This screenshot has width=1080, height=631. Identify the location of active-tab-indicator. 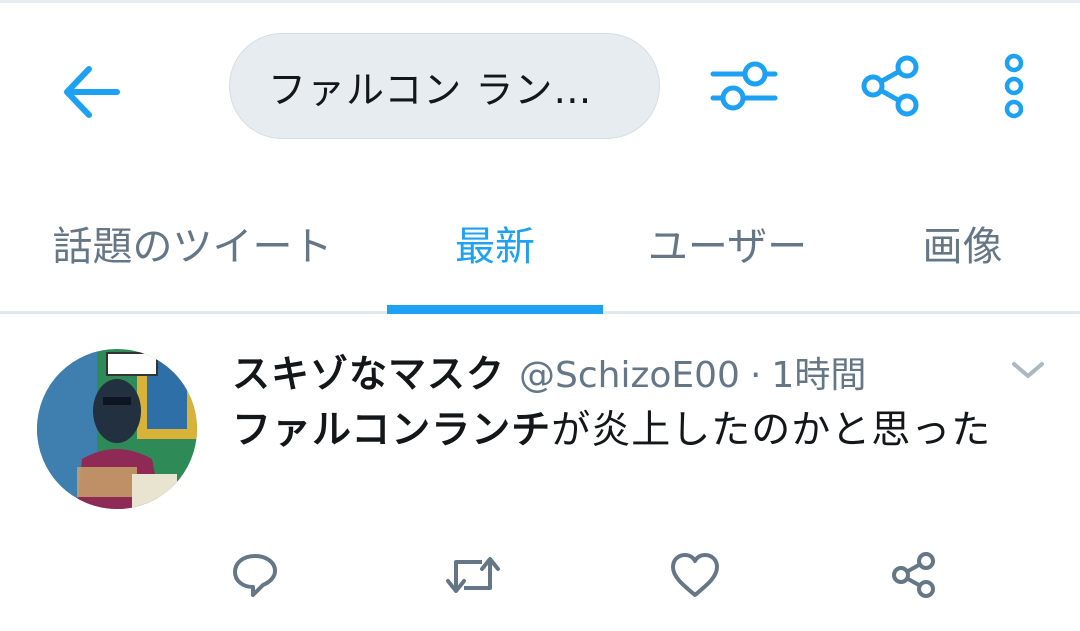
(495, 309).